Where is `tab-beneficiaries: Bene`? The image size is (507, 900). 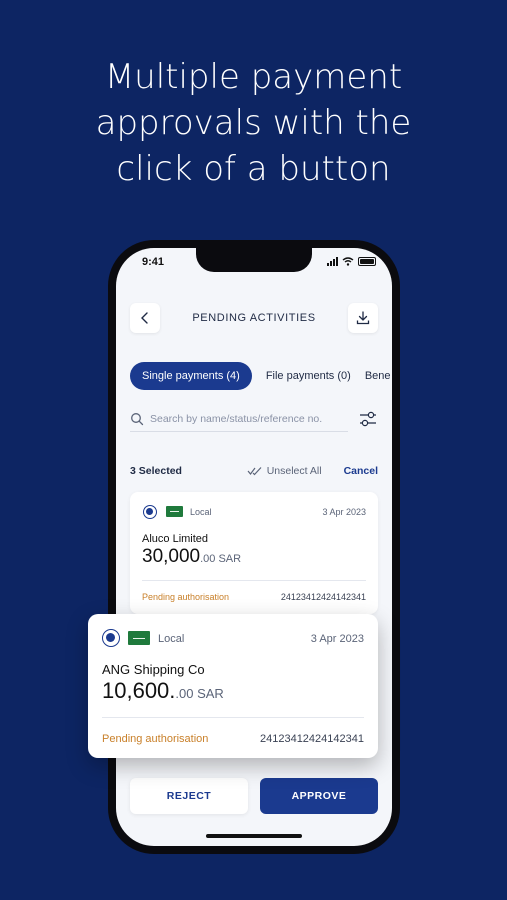
tab-beneficiaries: Bene is located at coordinates (378, 376).